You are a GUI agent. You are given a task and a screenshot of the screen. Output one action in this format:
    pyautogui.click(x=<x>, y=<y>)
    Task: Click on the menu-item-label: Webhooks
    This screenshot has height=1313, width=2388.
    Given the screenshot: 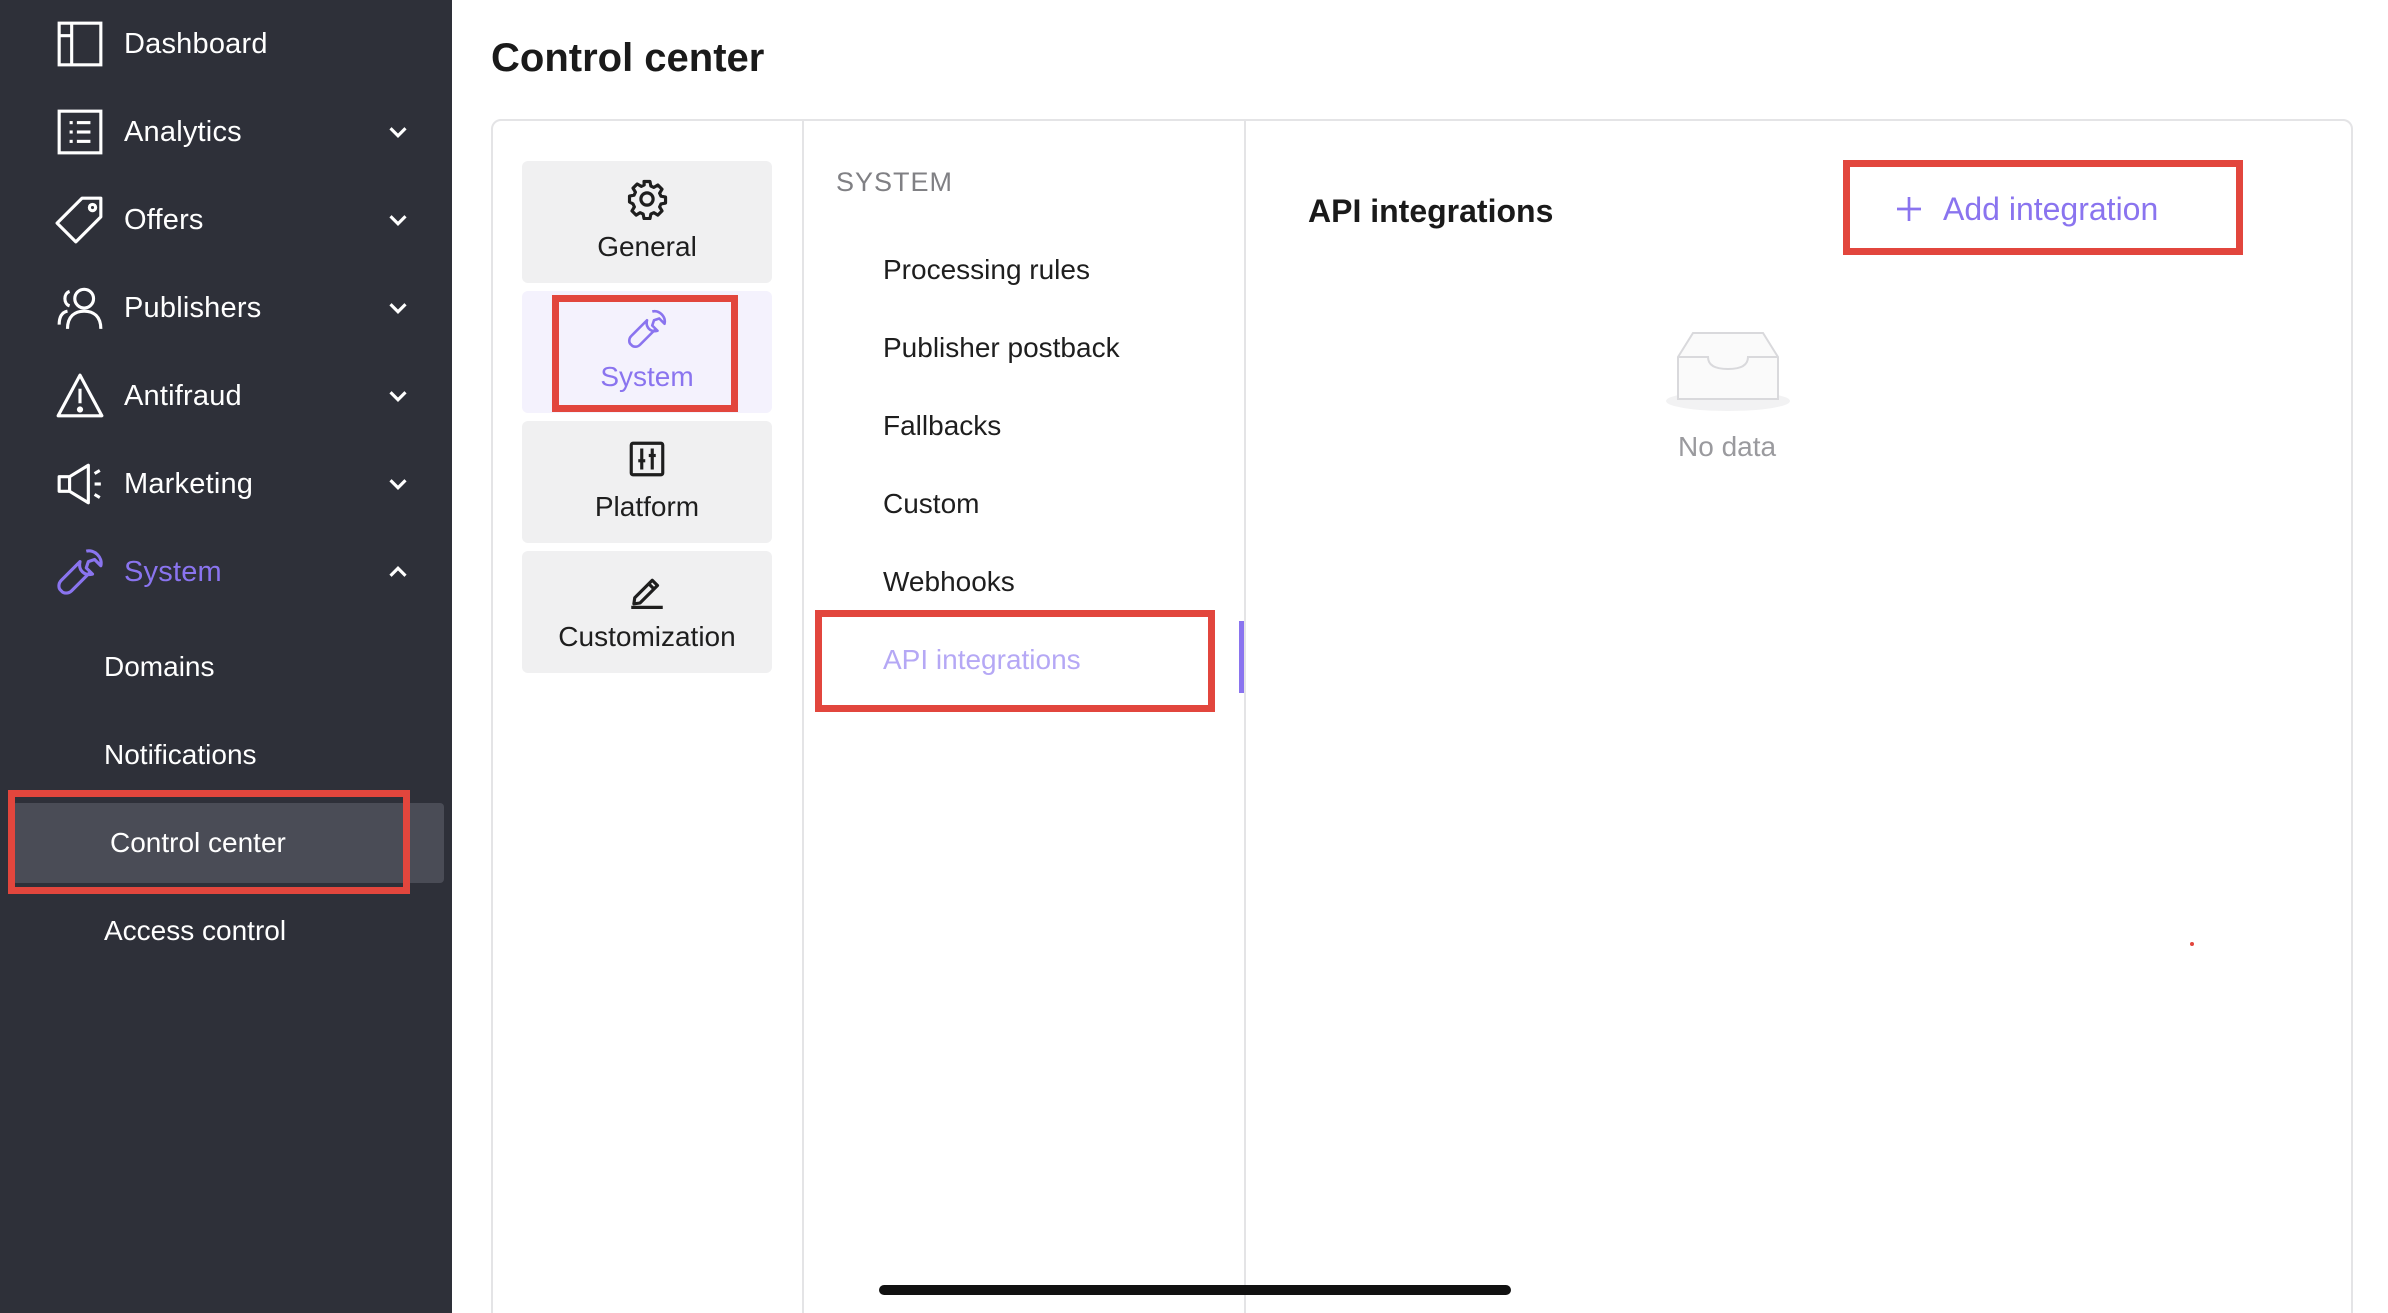 What is the action you would take?
    pyautogui.click(x=949, y=581)
    